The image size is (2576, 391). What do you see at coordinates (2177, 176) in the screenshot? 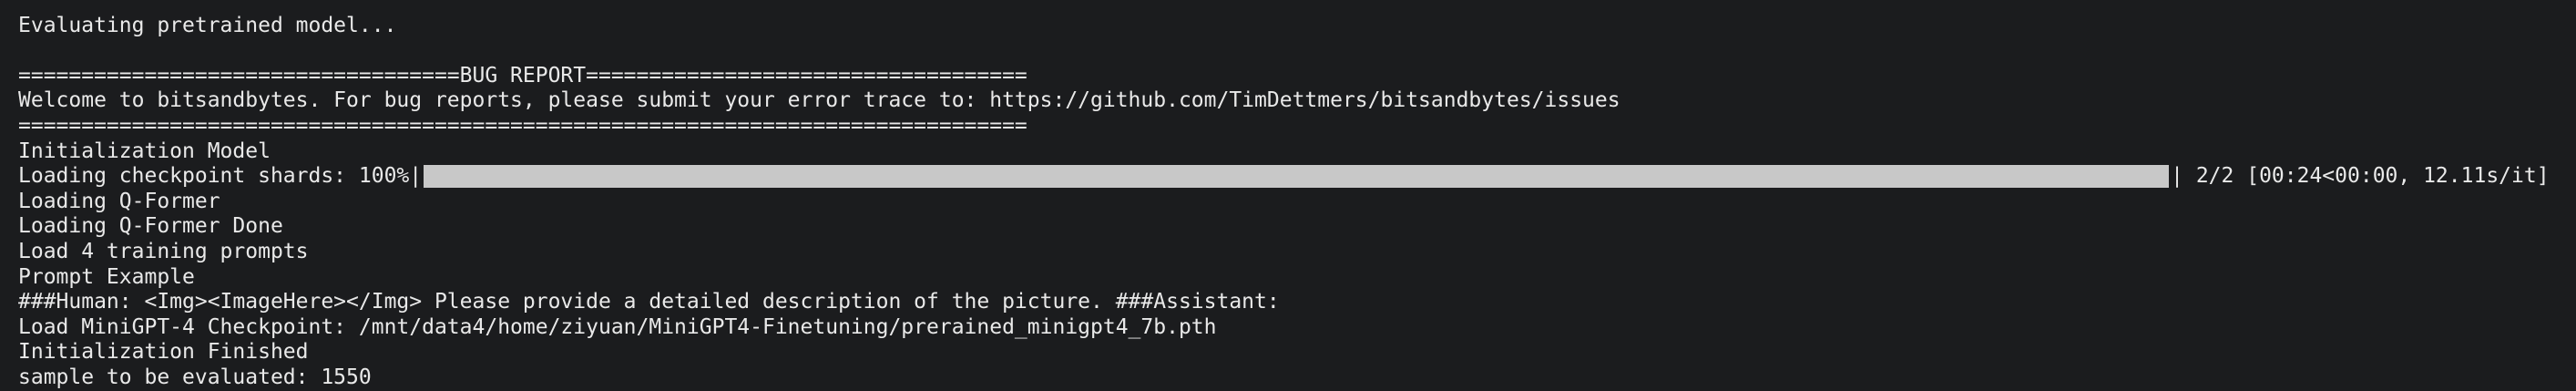
I see `progress-right-pipe: |` at bounding box center [2177, 176].